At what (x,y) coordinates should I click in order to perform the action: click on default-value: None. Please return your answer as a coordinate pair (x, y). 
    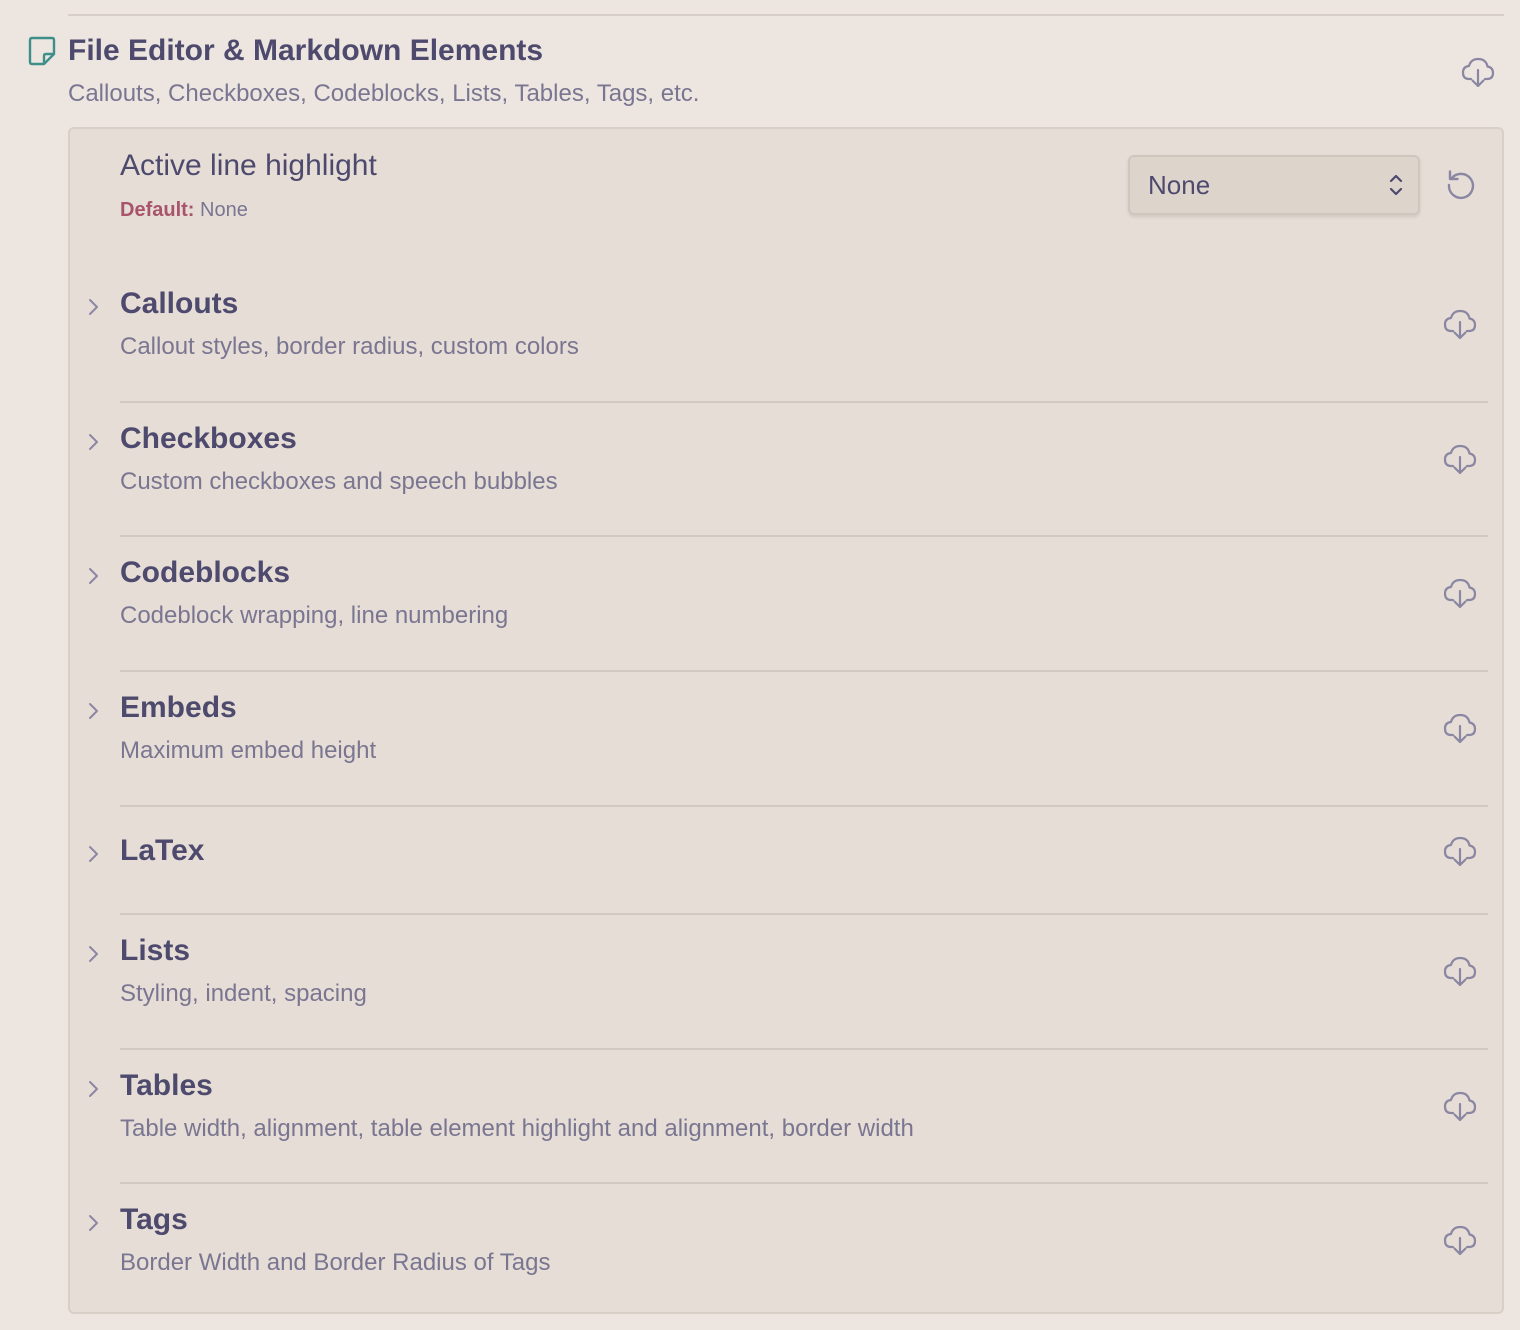
    Looking at the image, I should click on (224, 210).